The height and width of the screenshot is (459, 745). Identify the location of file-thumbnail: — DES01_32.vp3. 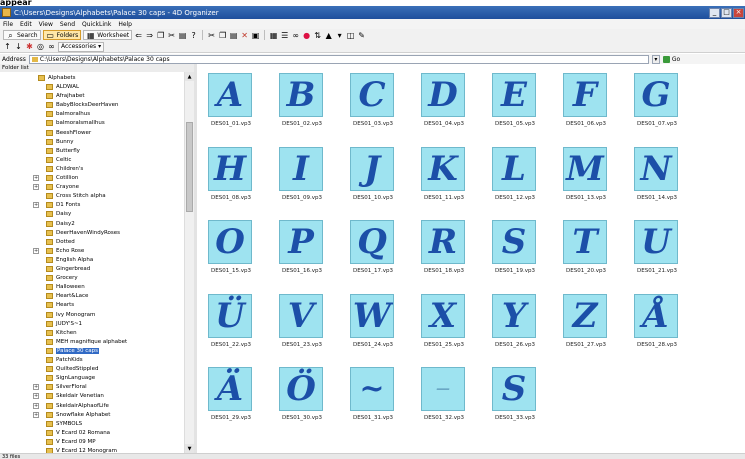
(444, 397).